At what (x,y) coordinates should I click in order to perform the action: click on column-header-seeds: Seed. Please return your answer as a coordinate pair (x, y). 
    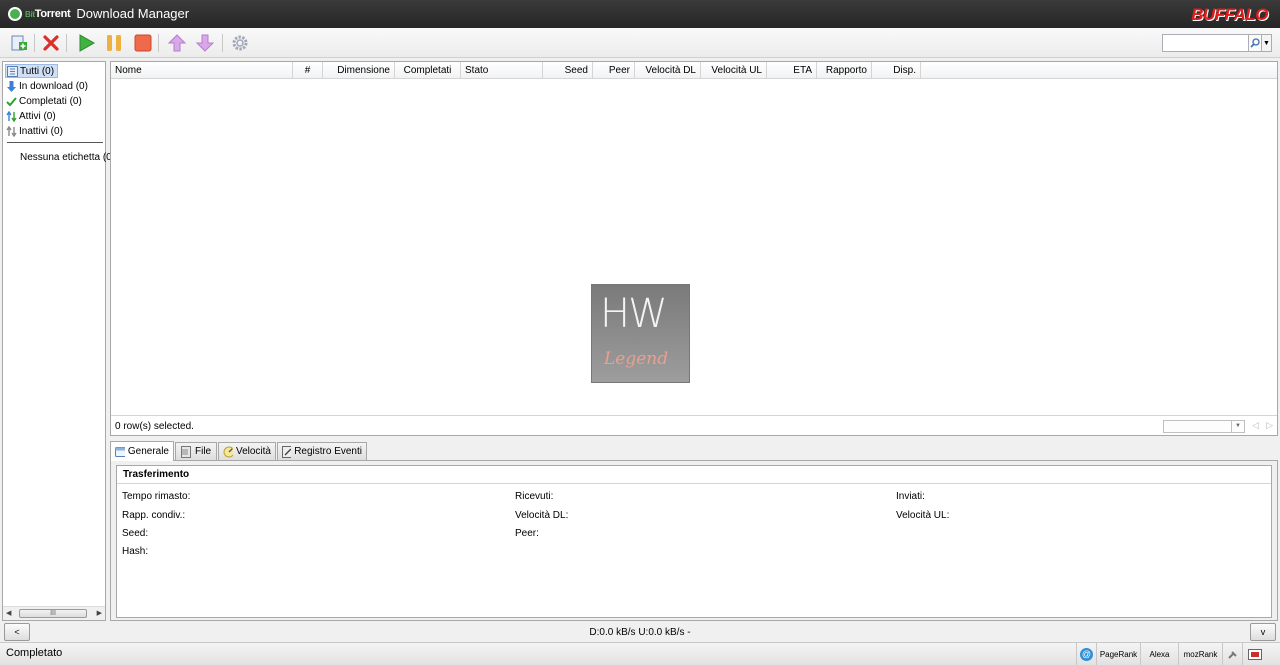
    Looking at the image, I should click on (568, 70).